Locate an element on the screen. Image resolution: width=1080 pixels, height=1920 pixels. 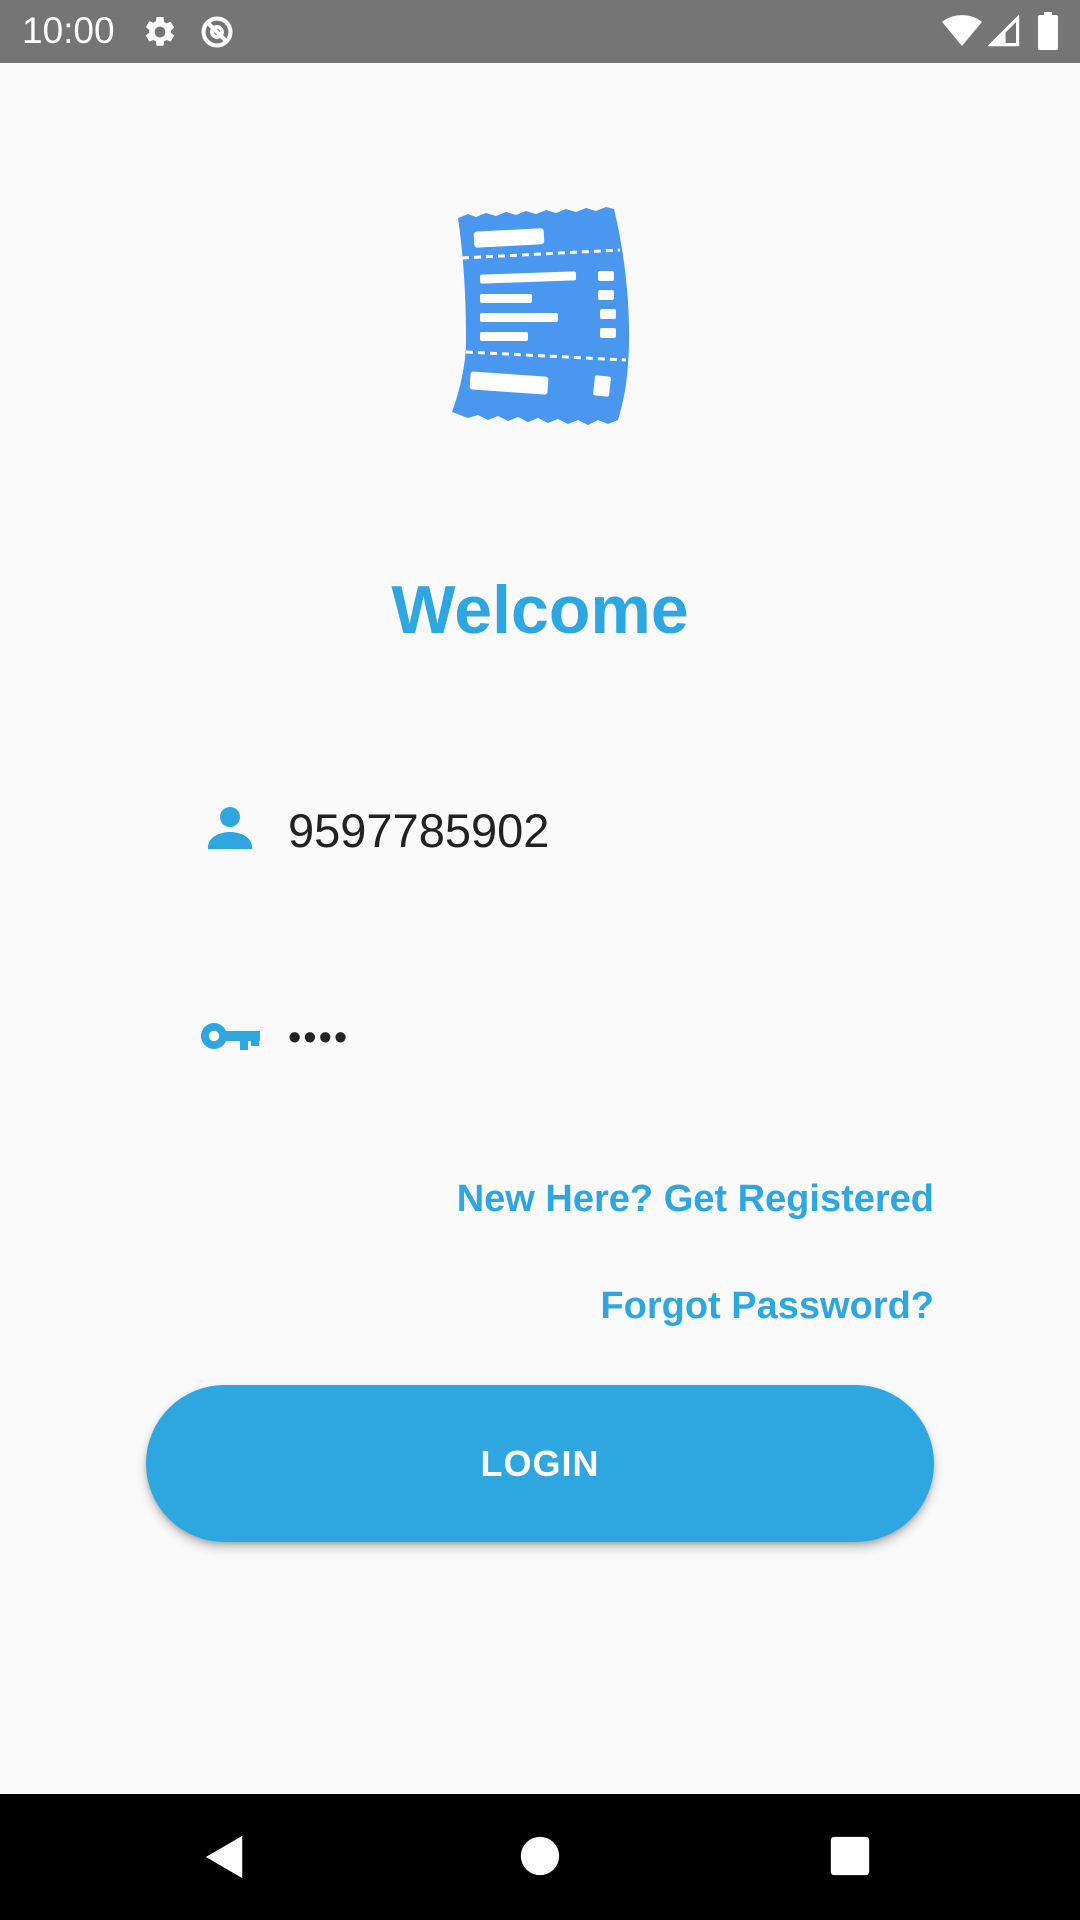
key-icon is located at coordinates (230, 1038).